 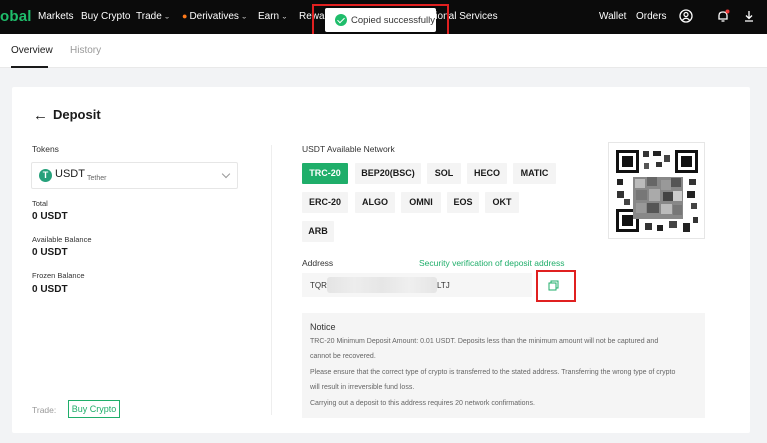 I want to click on tokens-label: Tokens, so click(x=45, y=149).